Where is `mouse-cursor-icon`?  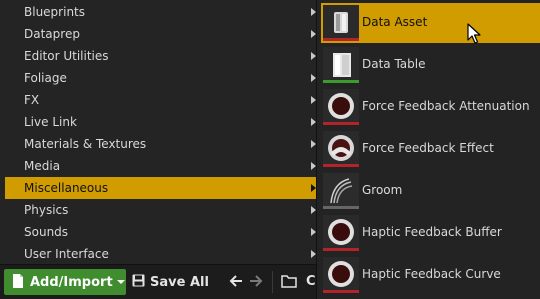
mouse-cursor-icon is located at coordinates (474, 35).